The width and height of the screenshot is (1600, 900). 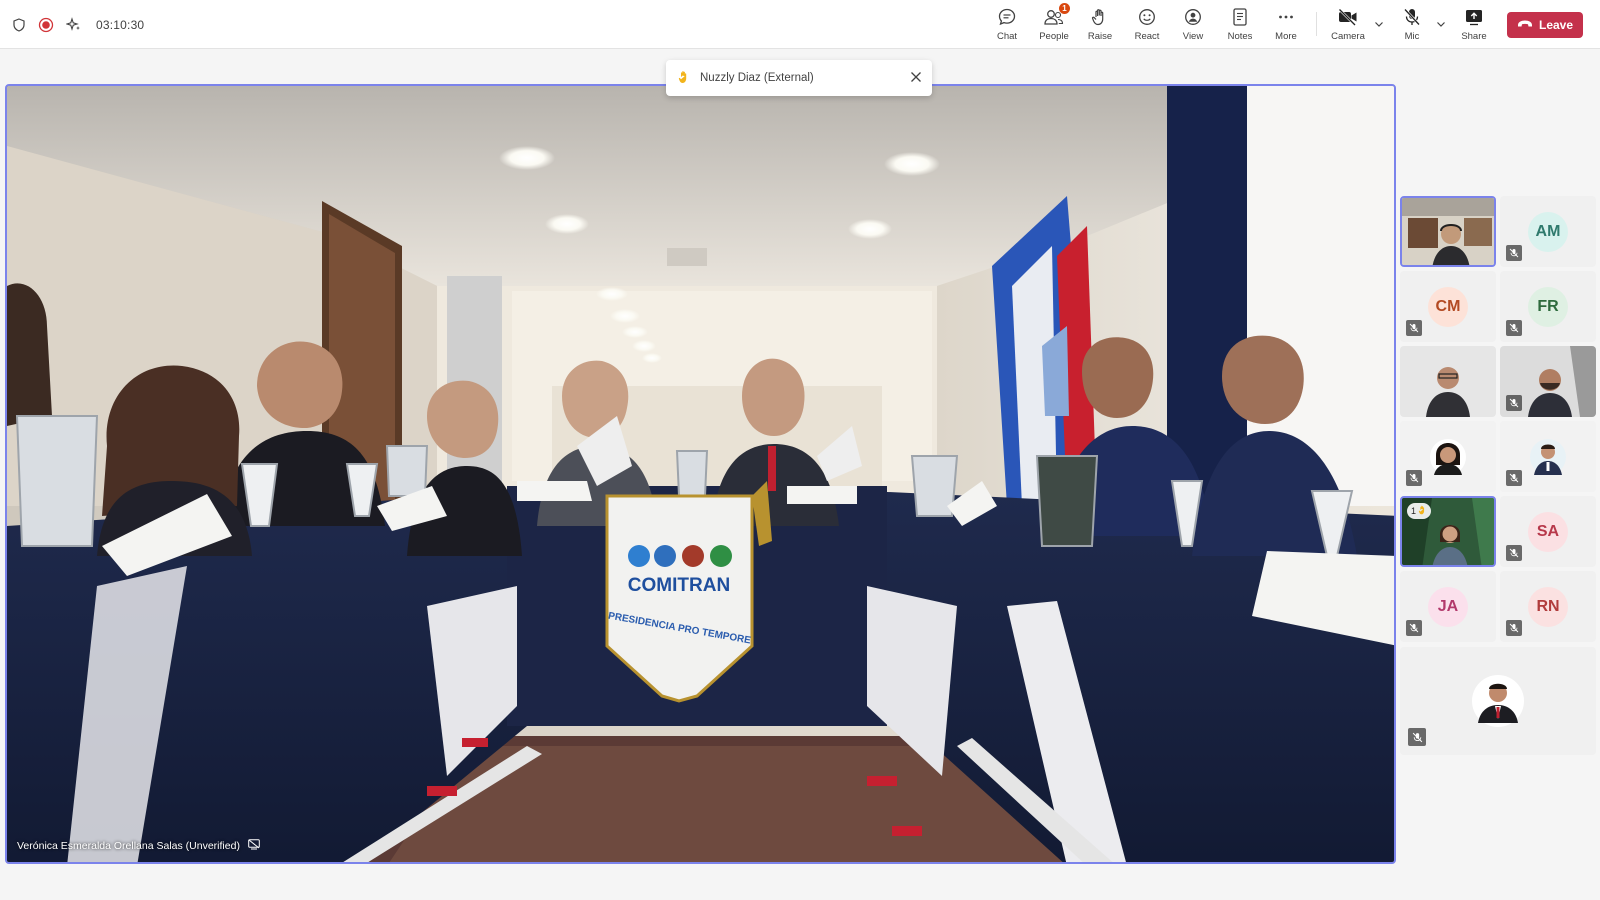 I want to click on copilot-sparkle-icon, so click(x=74, y=25).